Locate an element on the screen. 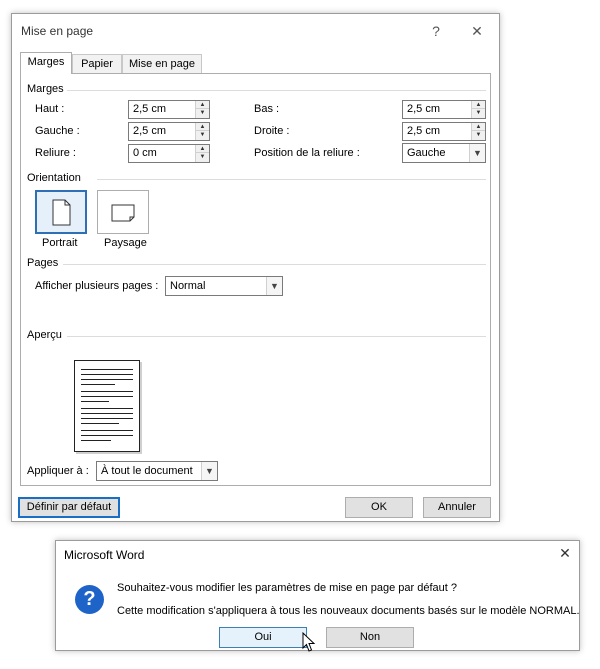  portrait-page-icon is located at coordinates (61, 212).